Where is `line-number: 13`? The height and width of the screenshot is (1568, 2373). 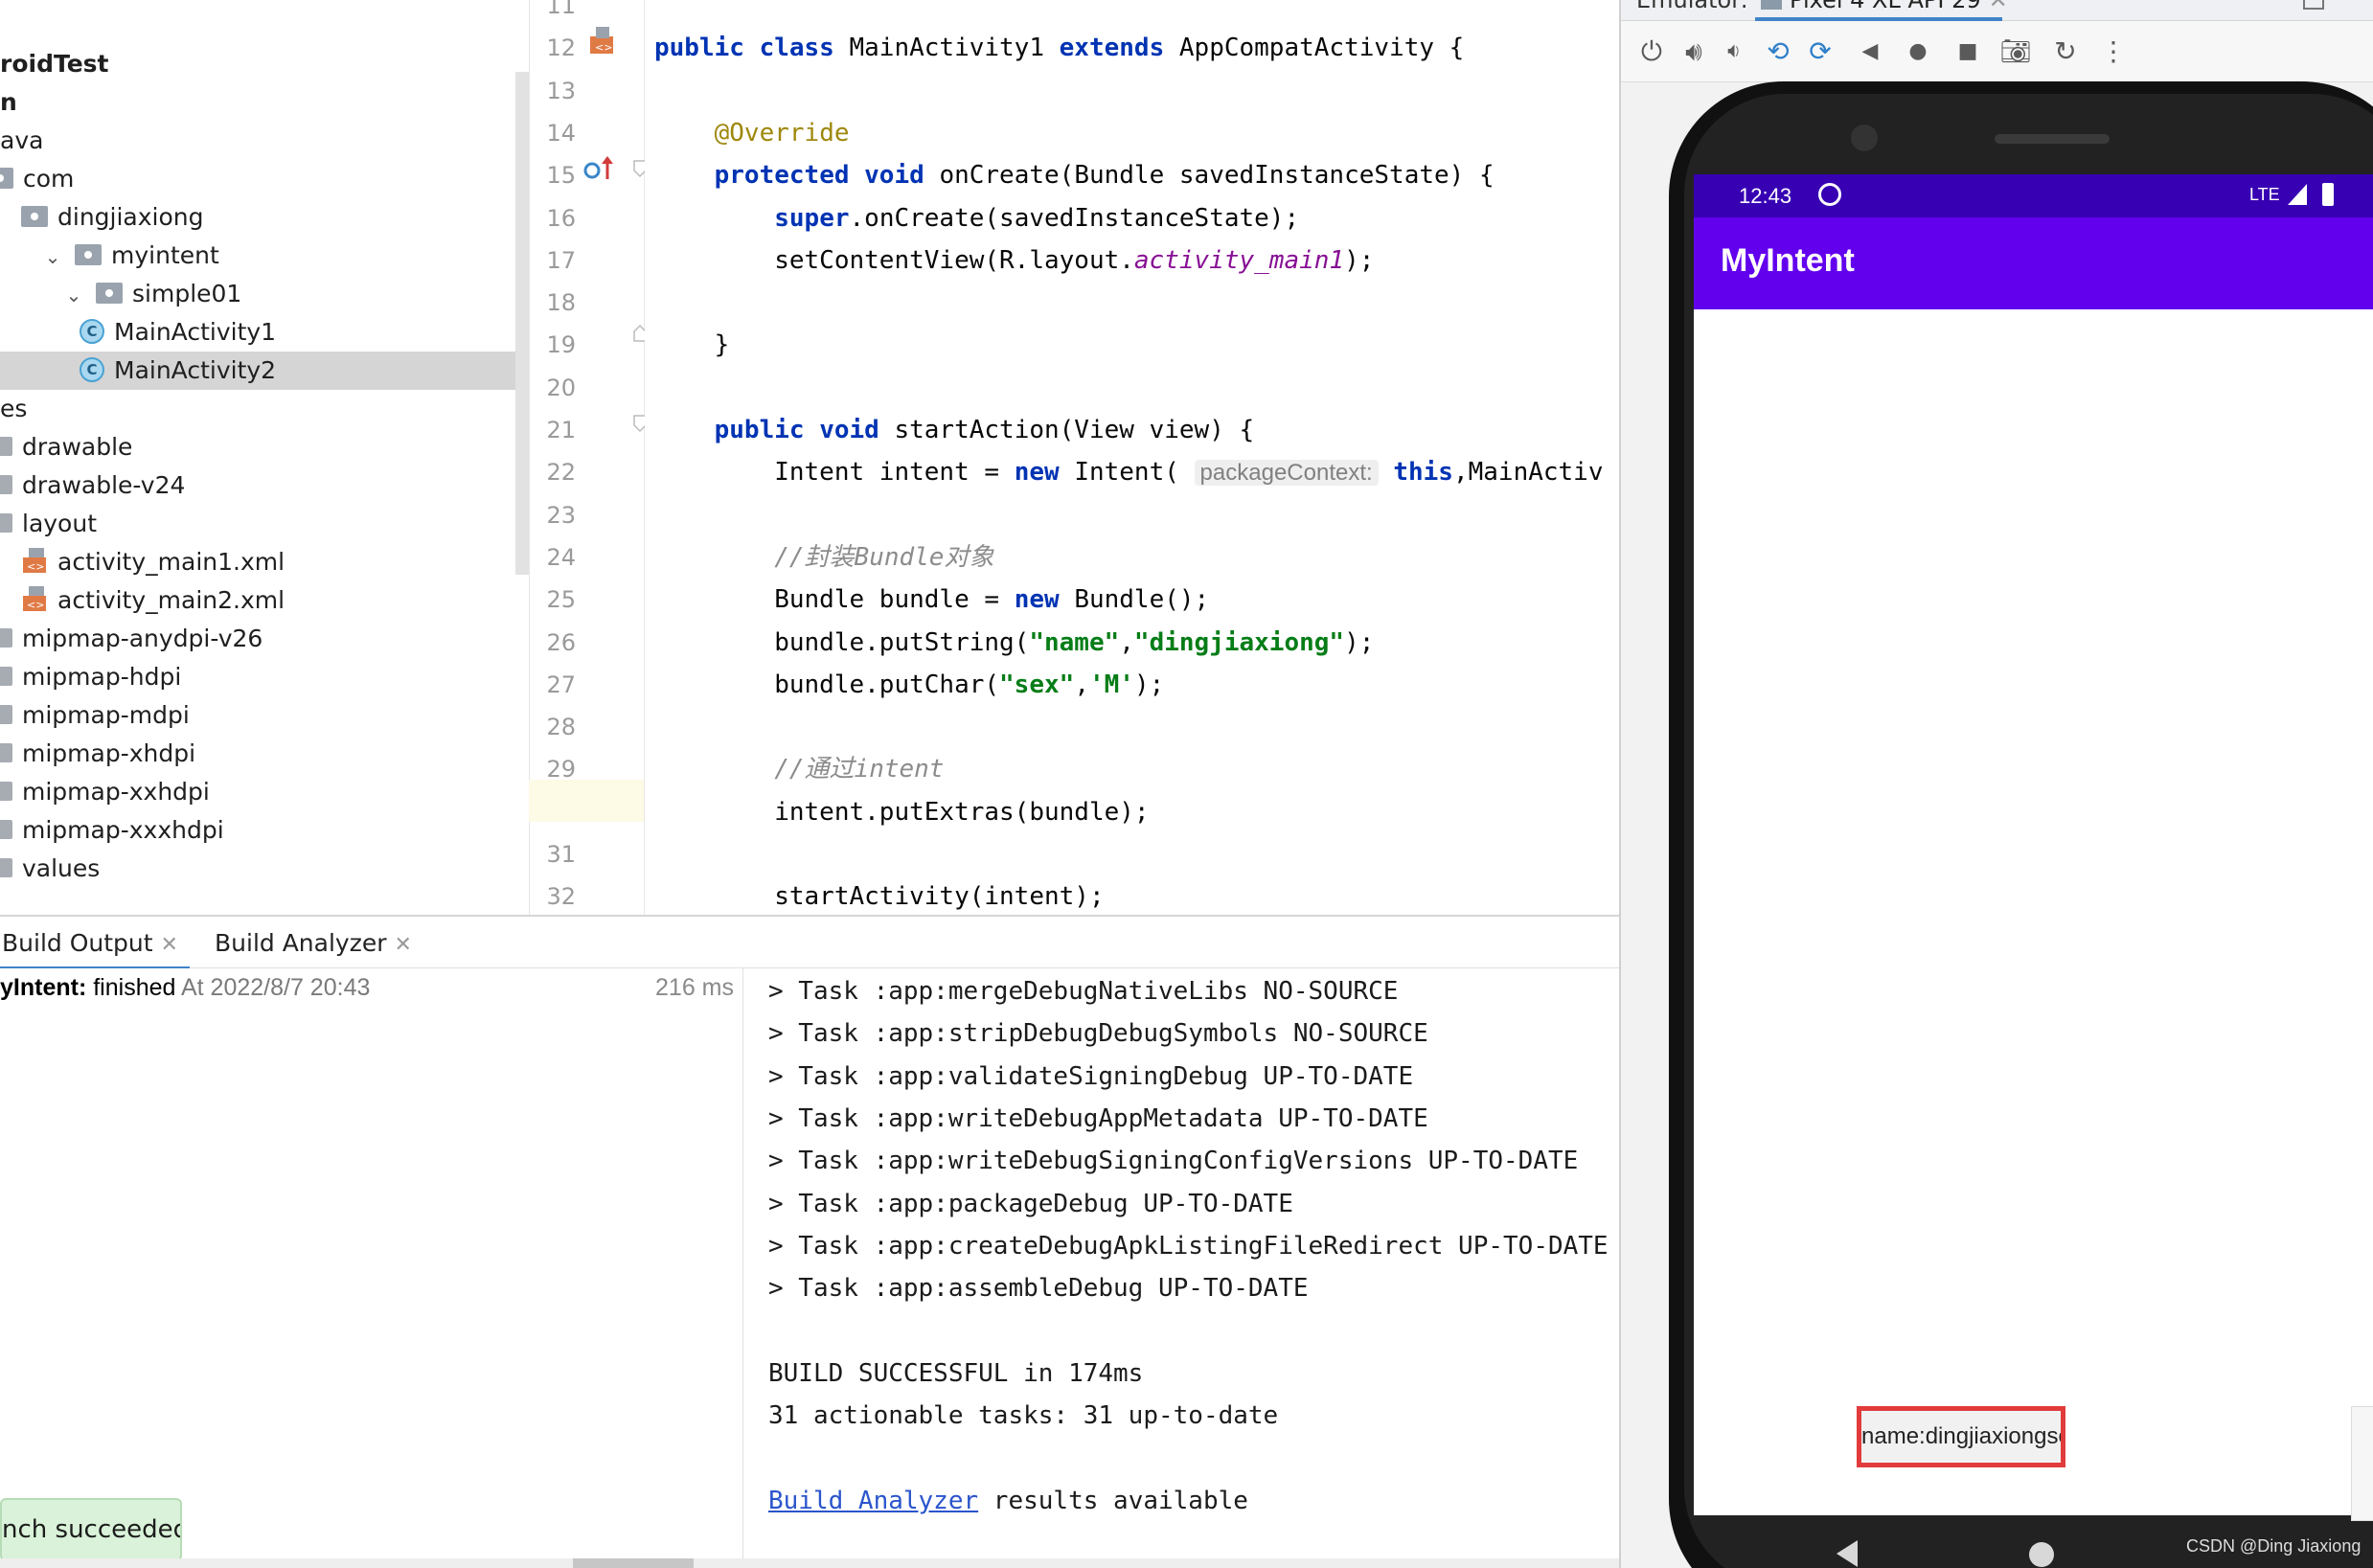 line-number: 13 is located at coordinates (553, 91).